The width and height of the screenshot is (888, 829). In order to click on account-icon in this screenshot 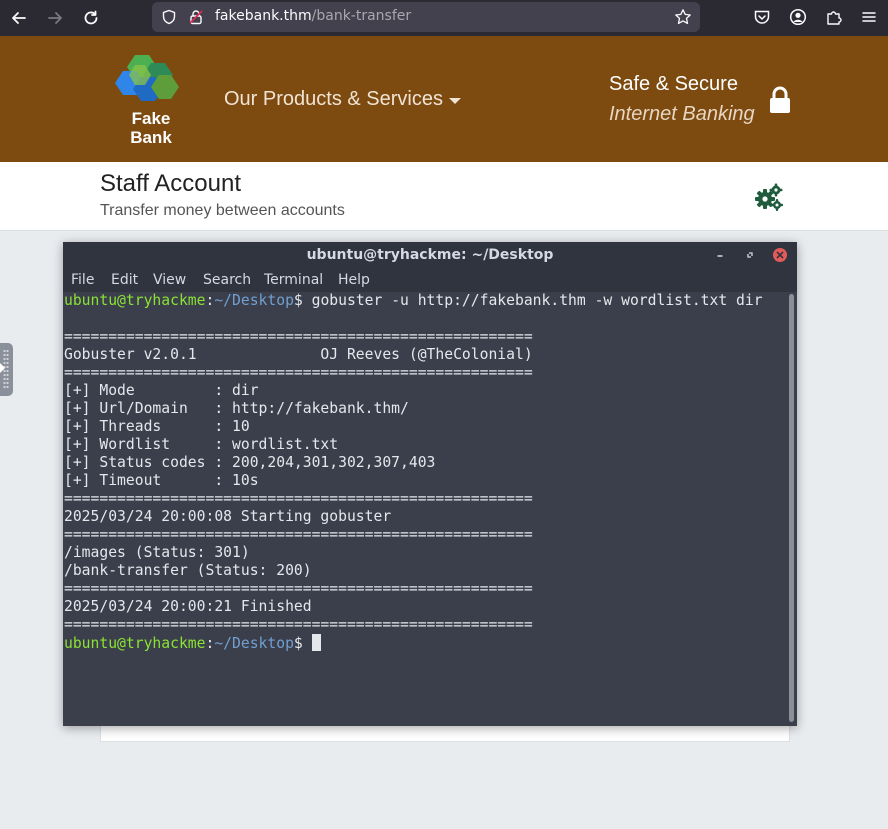, I will do `click(798, 17)`.